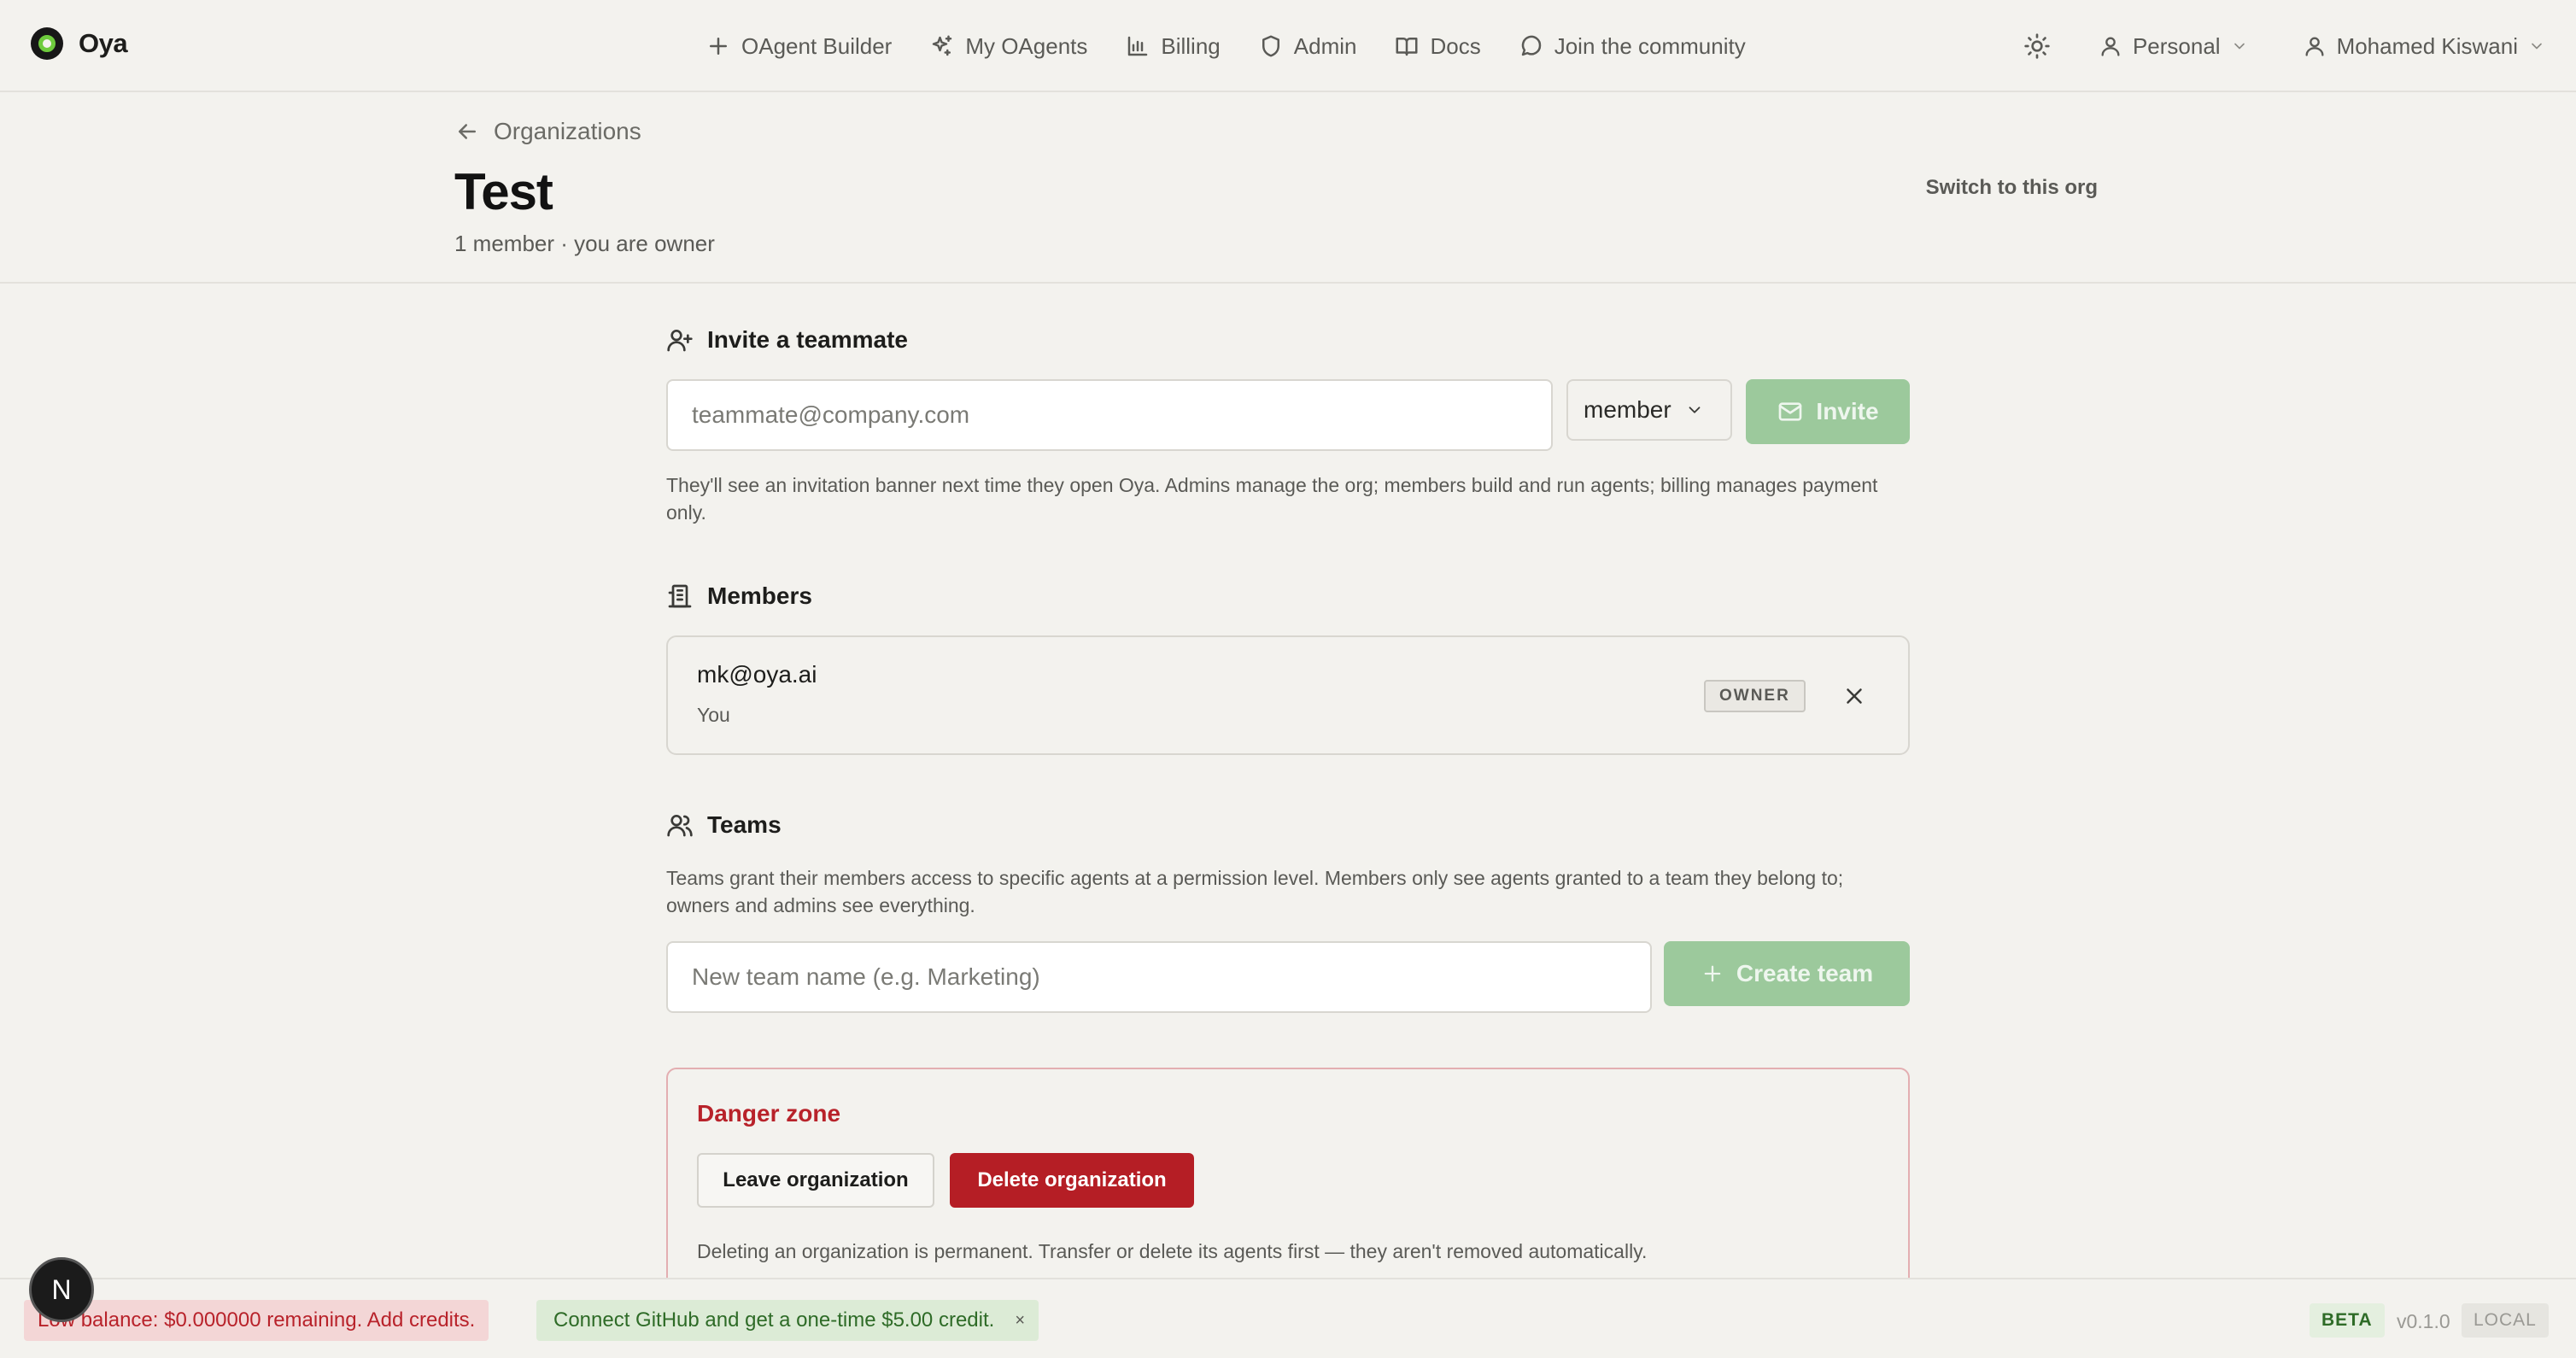 Image resolution: width=2576 pixels, height=1358 pixels. I want to click on shield-icon, so click(1270, 46).